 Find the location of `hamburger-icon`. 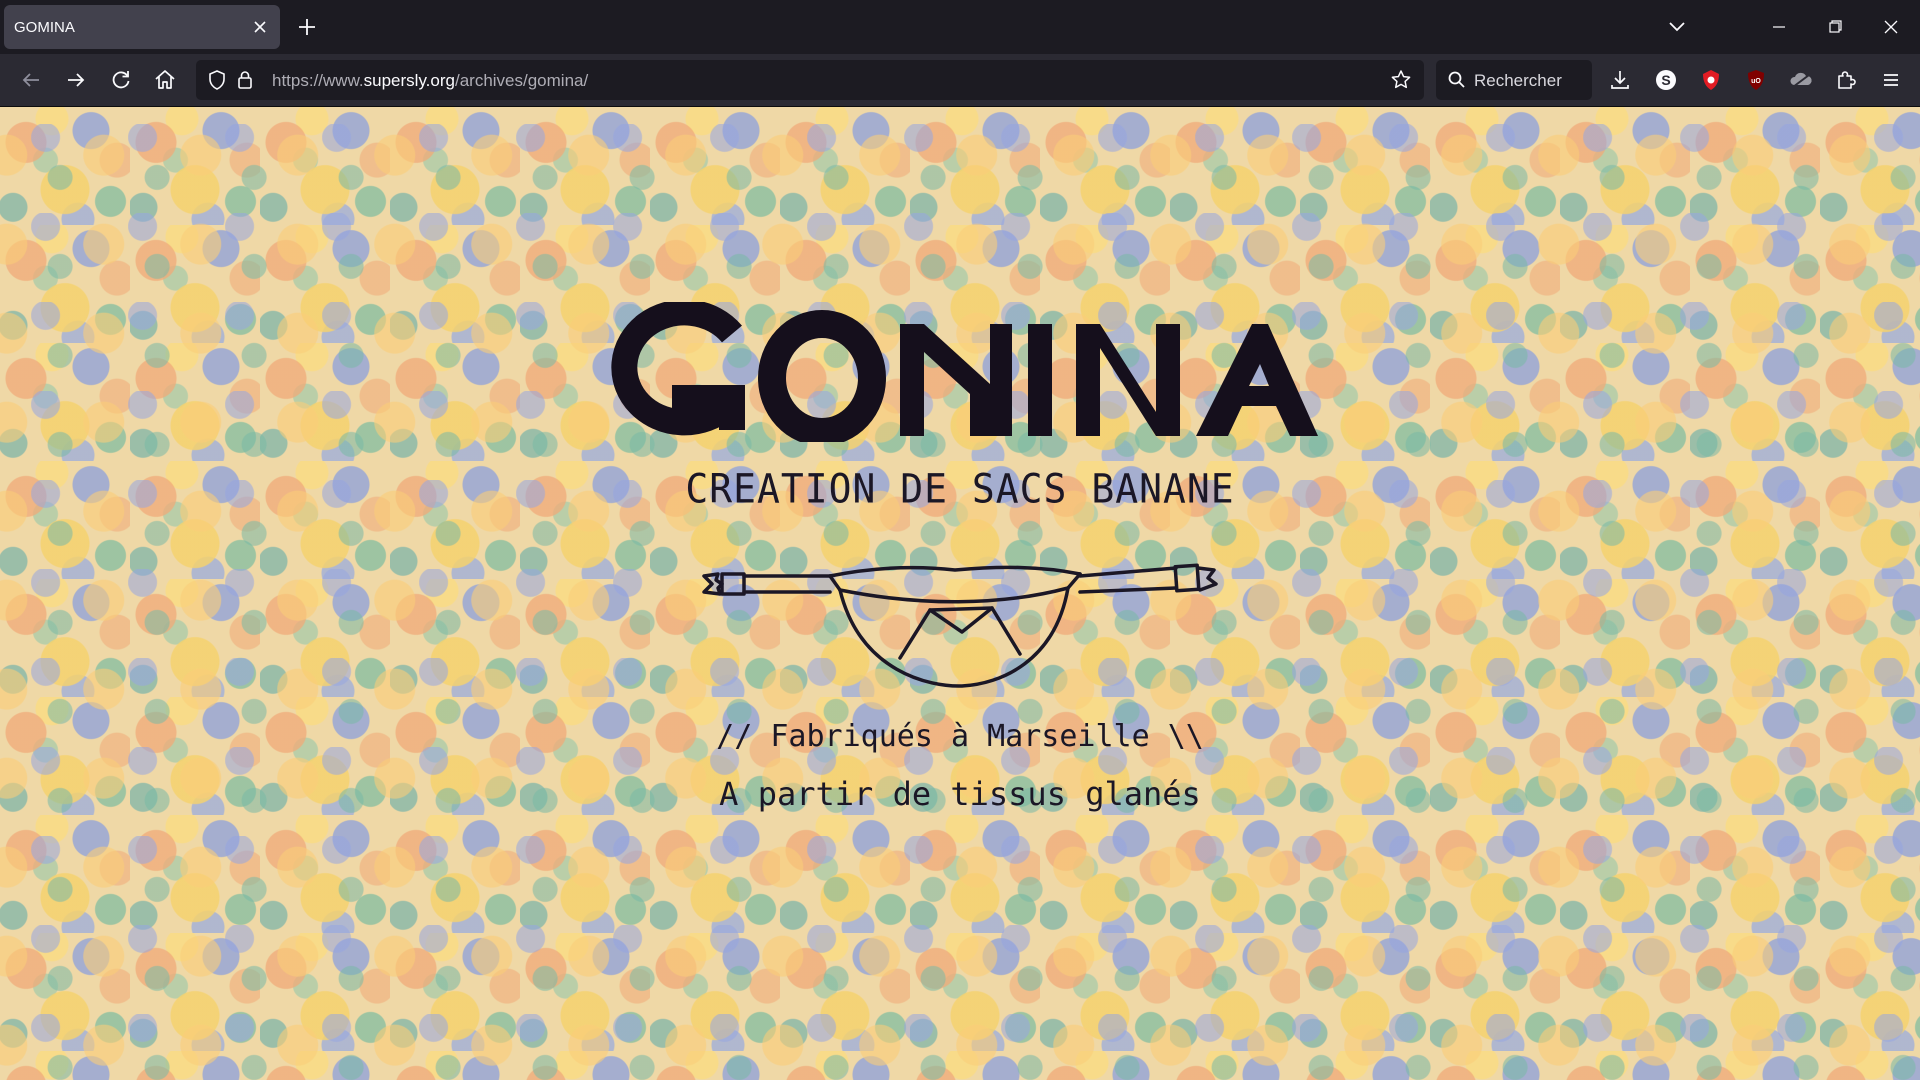

hamburger-icon is located at coordinates (1891, 80).